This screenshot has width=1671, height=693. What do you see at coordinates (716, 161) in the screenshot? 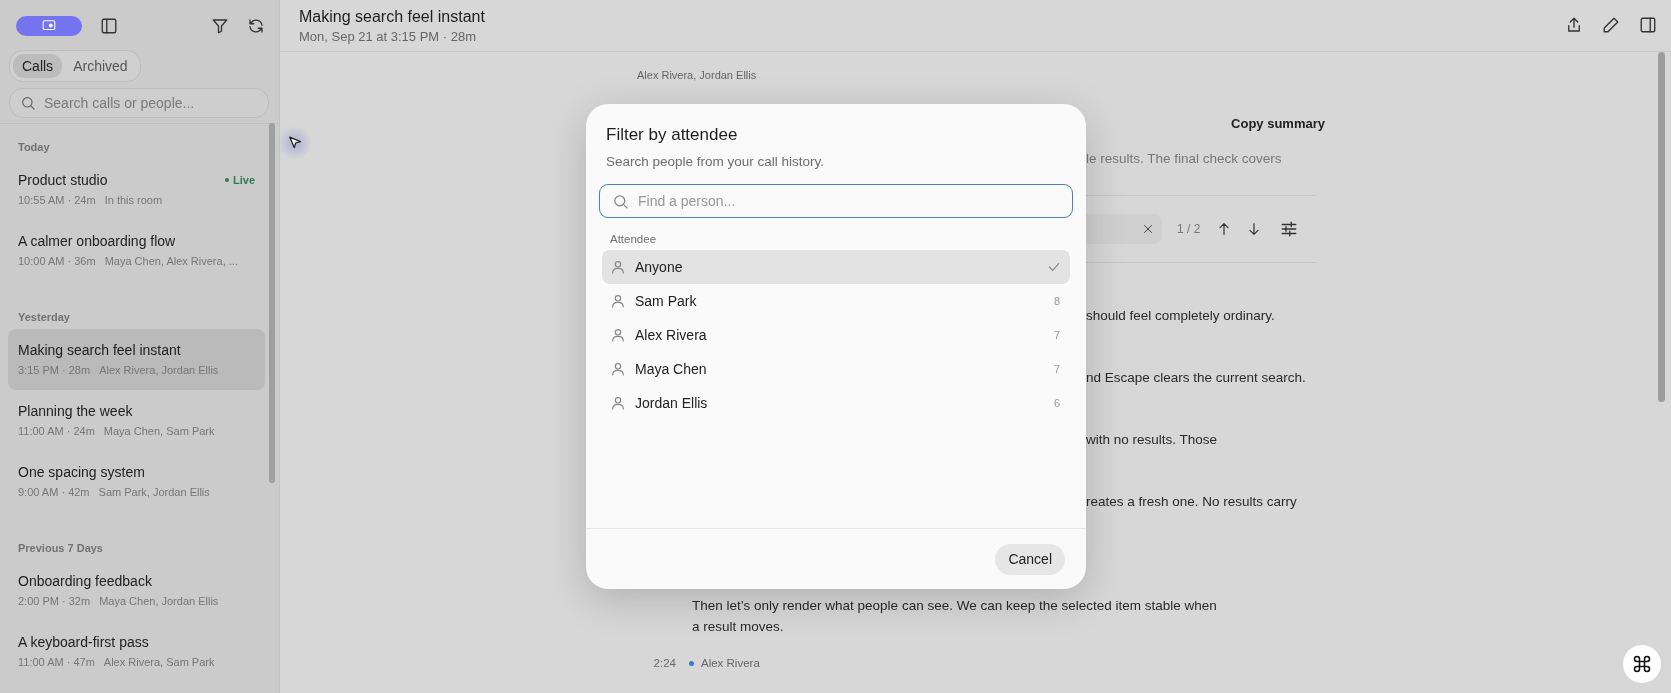
I see `dialog-subtitle: Search people from your call history.` at bounding box center [716, 161].